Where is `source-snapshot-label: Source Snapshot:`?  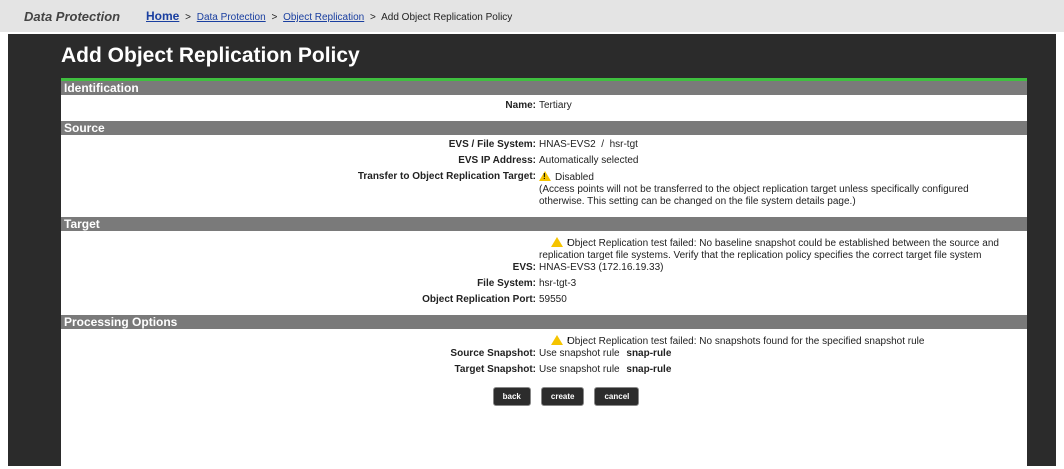
source-snapshot-label: Source Snapshot: is located at coordinates (493, 353).